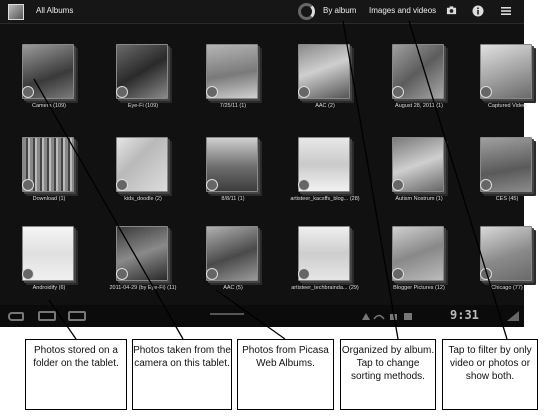 This screenshot has height=417, width=546. What do you see at coordinates (77, 316) in the screenshot?
I see `recent-apps-icon` at bounding box center [77, 316].